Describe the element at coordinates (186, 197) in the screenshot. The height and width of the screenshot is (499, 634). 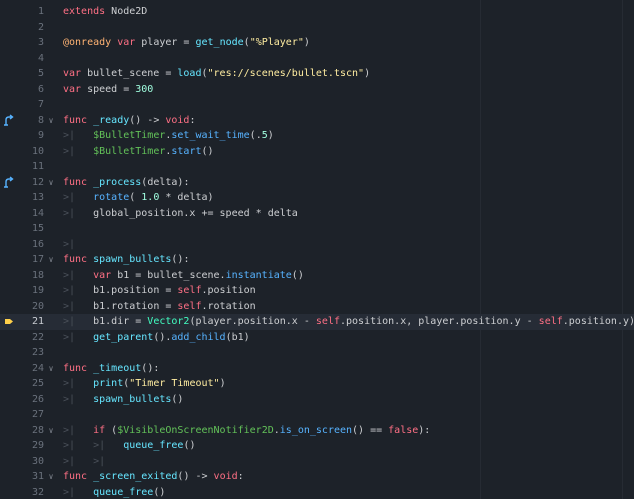
I see `code-token: * delta)` at that location.